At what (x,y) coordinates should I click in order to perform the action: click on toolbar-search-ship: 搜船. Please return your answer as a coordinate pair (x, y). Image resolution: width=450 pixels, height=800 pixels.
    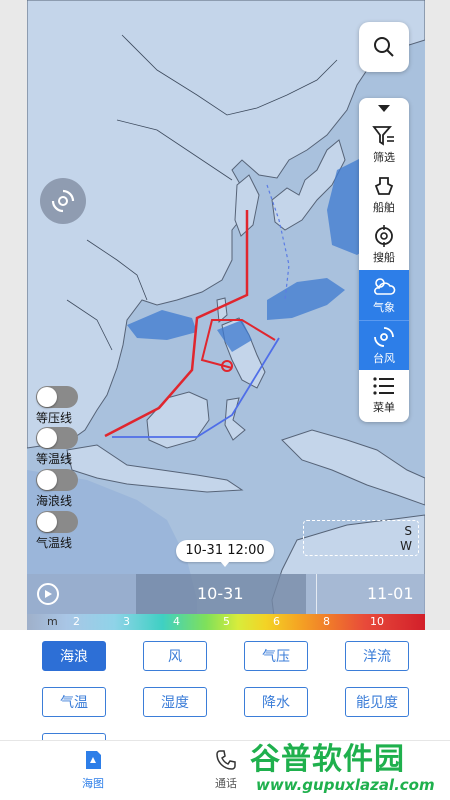
    Looking at the image, I should click on (384, 245).